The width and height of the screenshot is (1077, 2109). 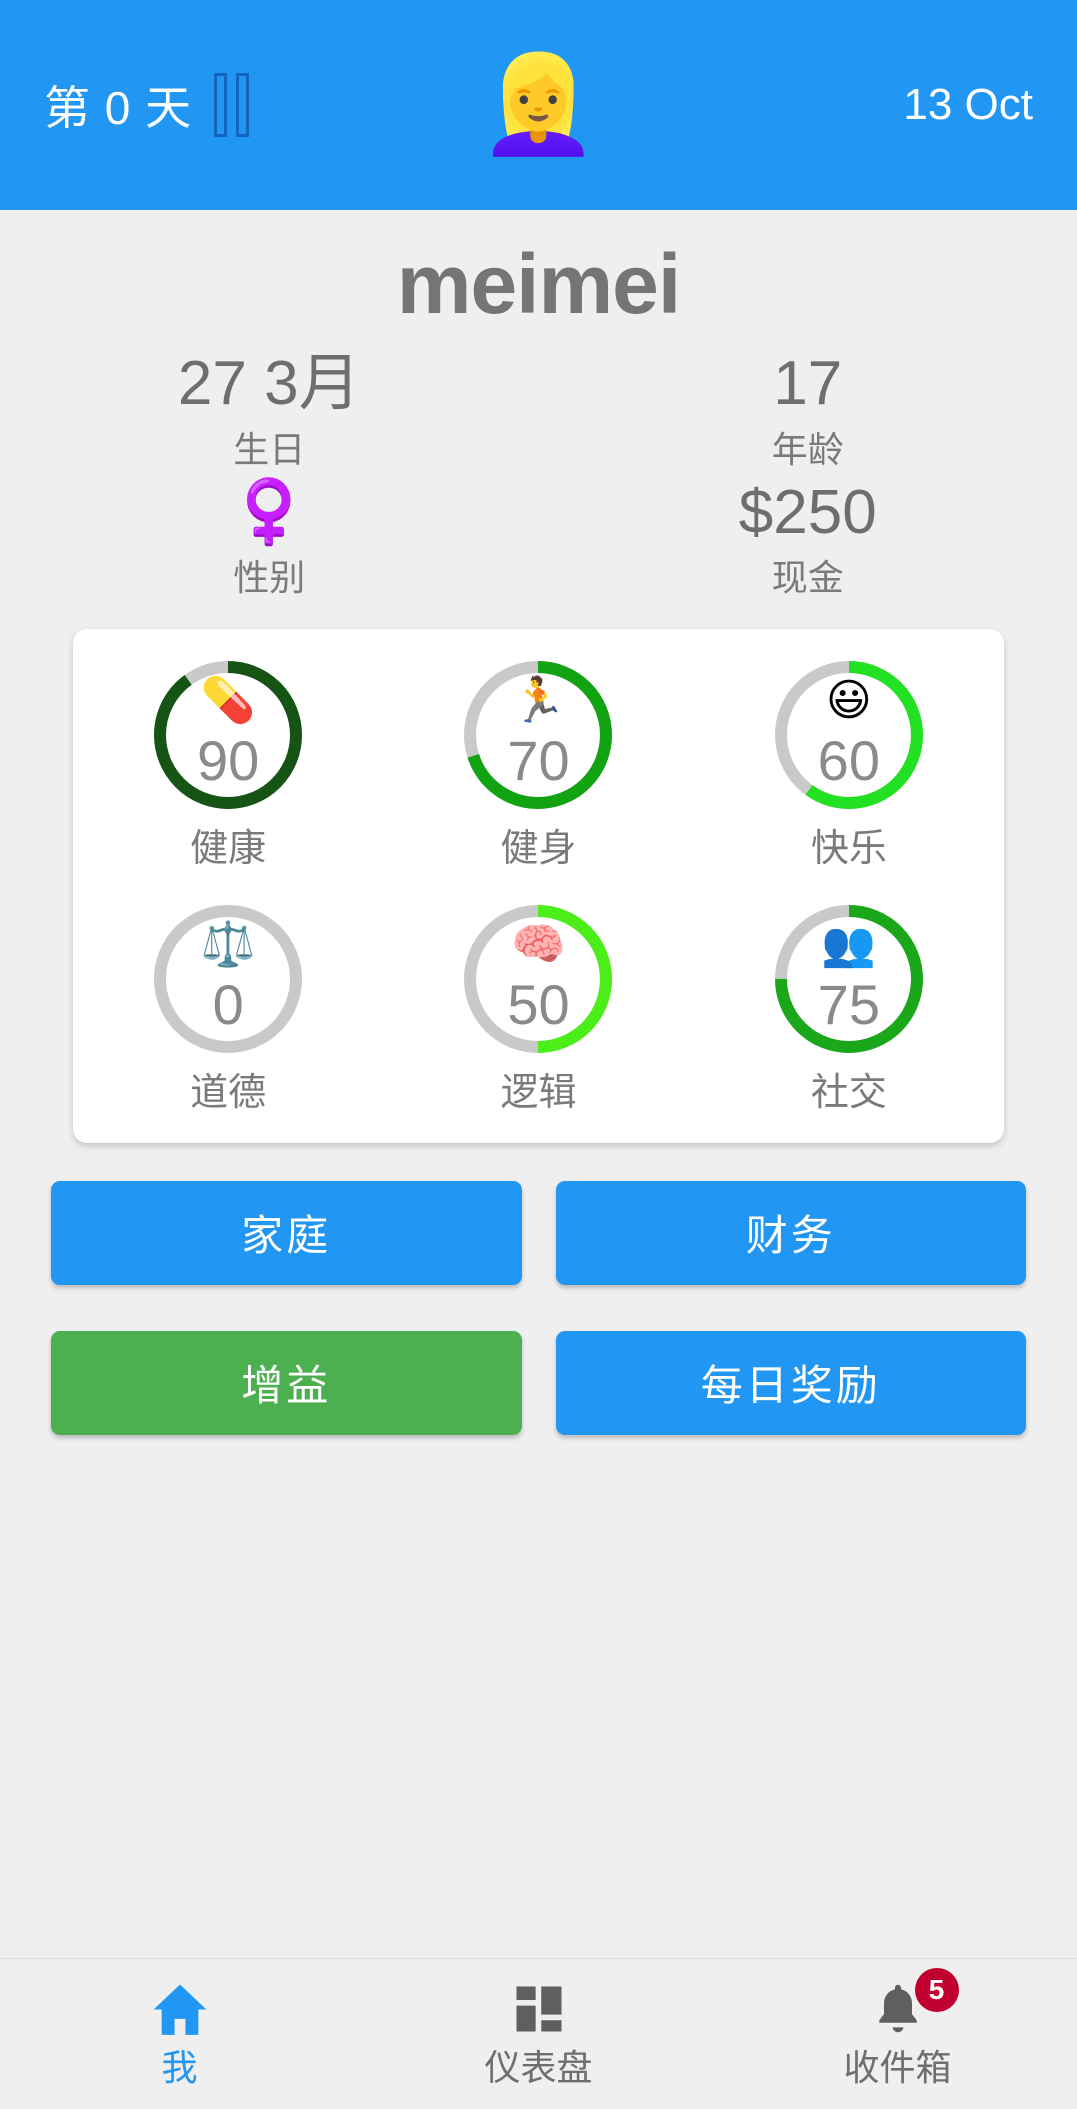 I want to click on attribute-label-social: 社交, so click(x=848, y=1092).